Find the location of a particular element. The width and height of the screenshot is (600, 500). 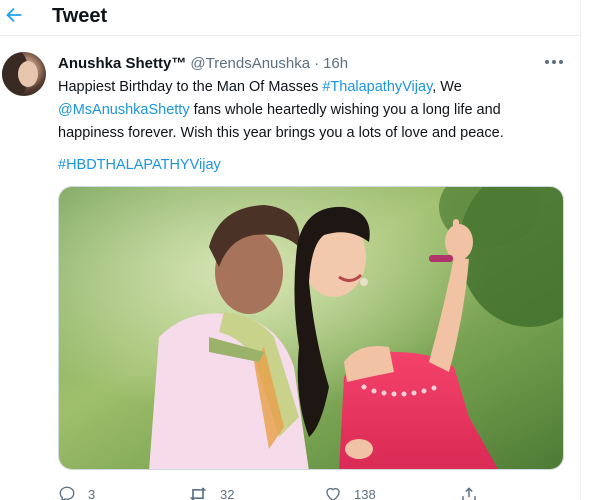

tweet-actions: 3 32 138 is located at coordinates (293, 492).